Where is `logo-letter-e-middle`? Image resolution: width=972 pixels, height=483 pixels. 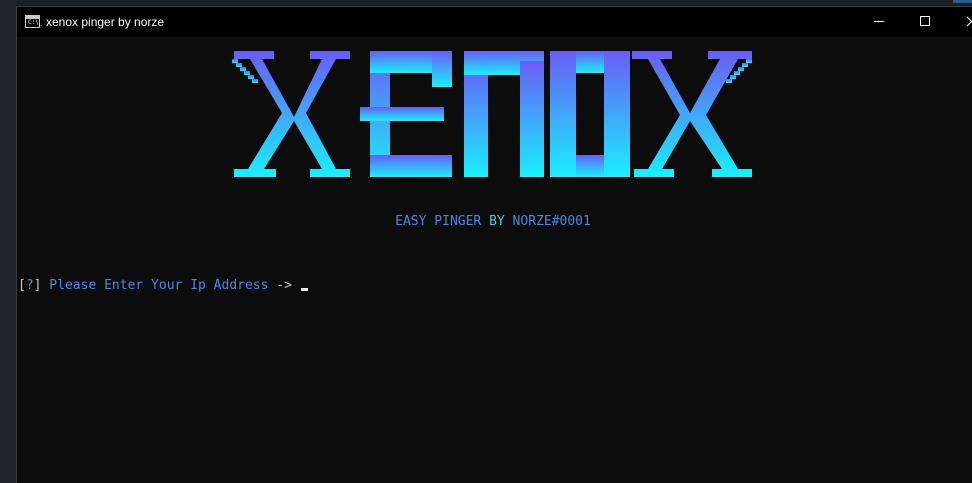 logo-letter-e-middle is located at coordinates (402, 114).